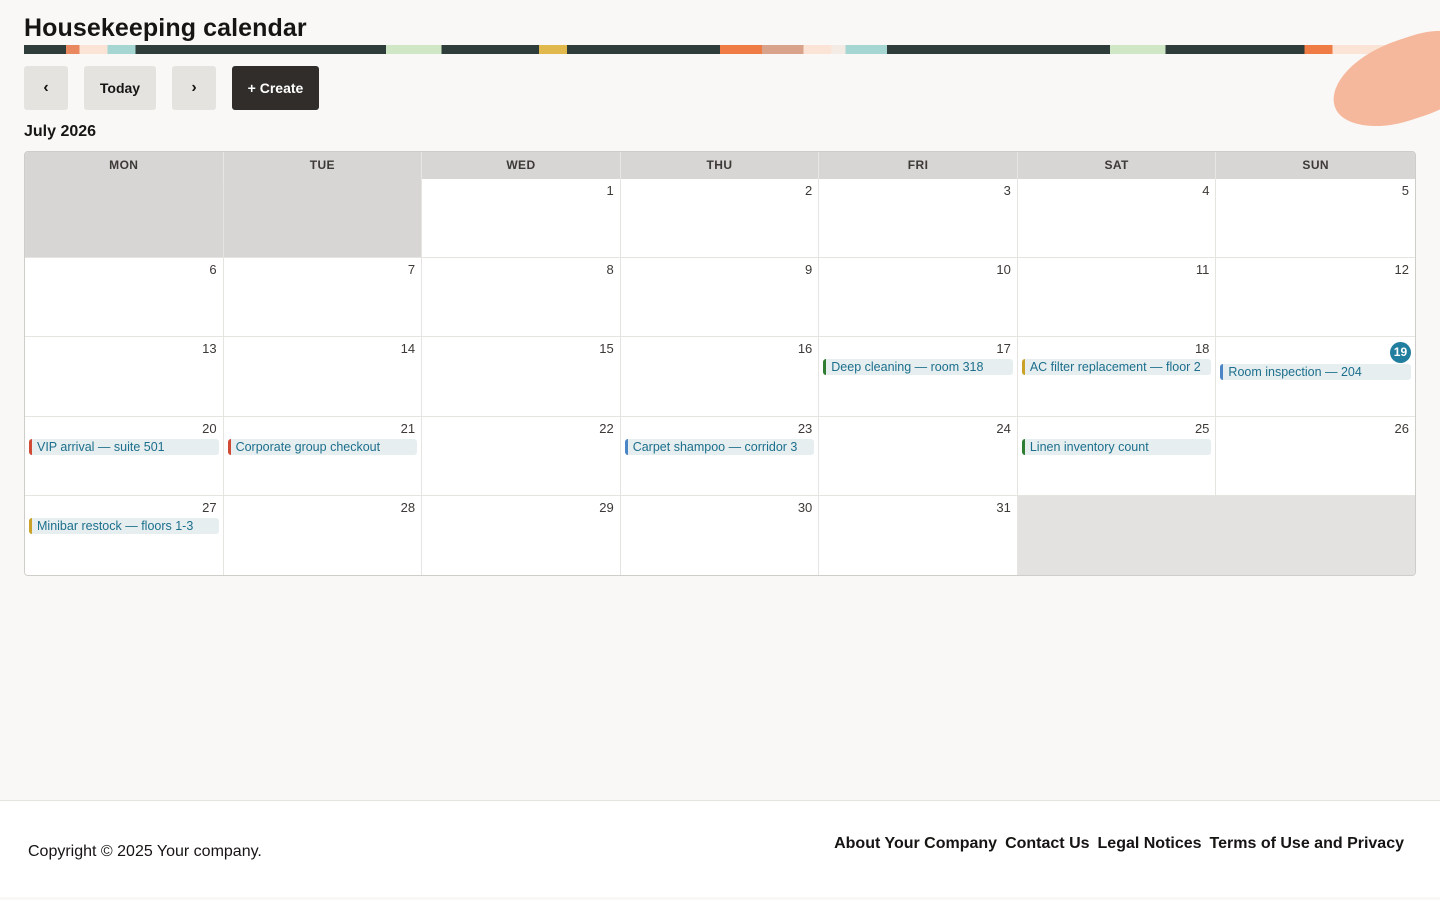 The height and width of the screenshot is (900, 1440). What do you see at coordinates (1117, 456) in the screenshot?
I see `day-cell: 25 Linen inventory count` at bounding box center [1117, 456].